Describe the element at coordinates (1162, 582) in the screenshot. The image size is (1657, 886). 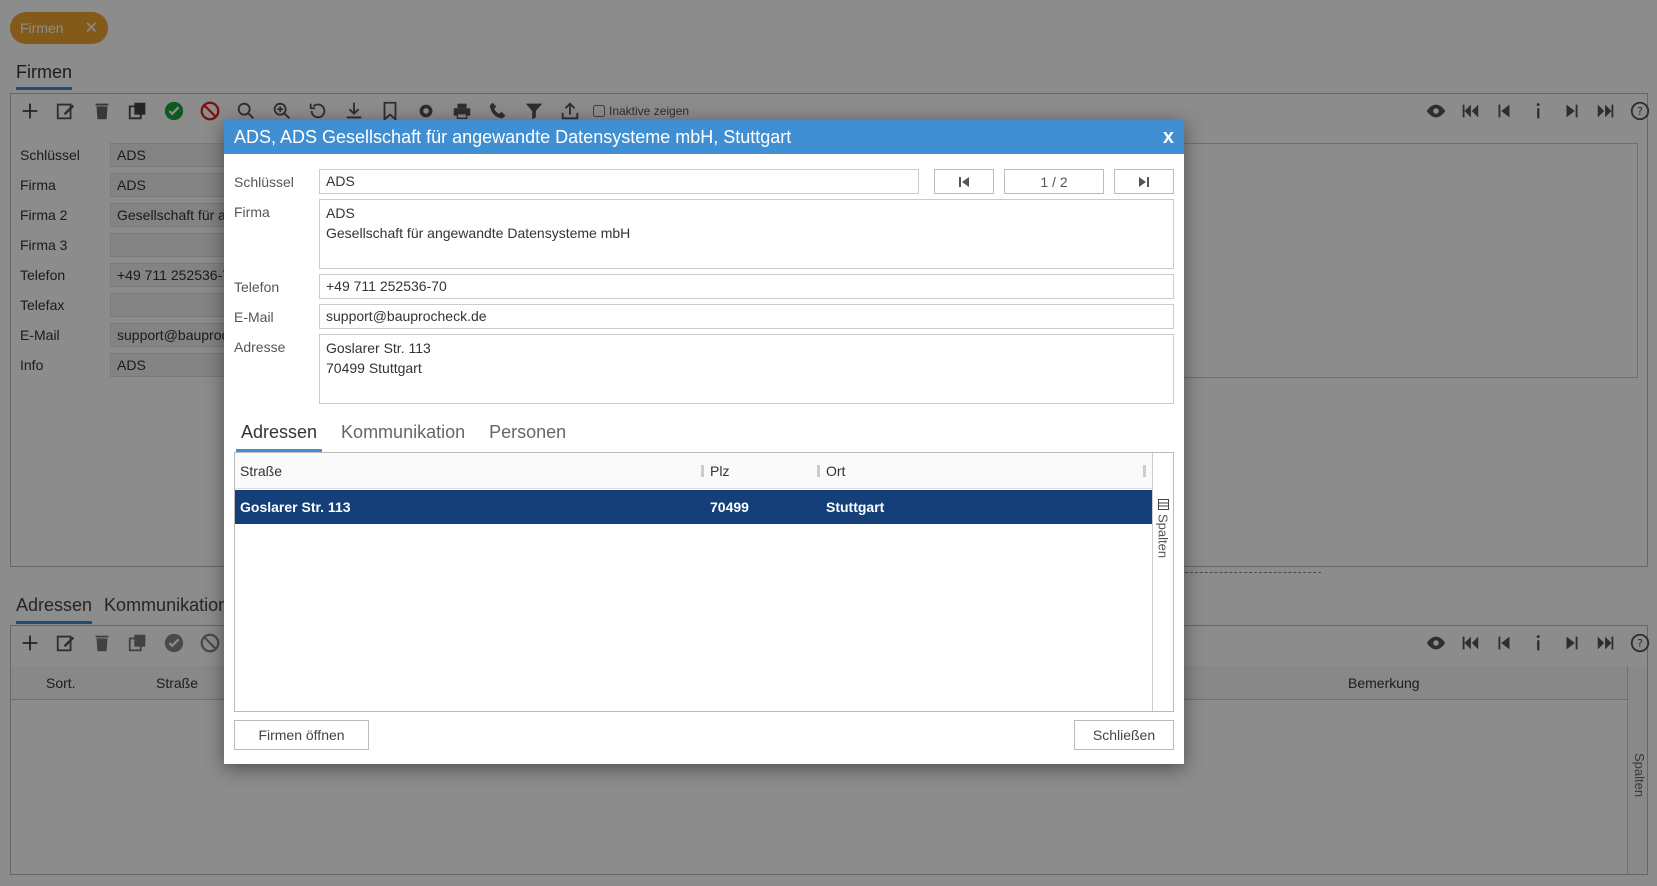
I see `columns-panel-toggle: Spalten` at that location.